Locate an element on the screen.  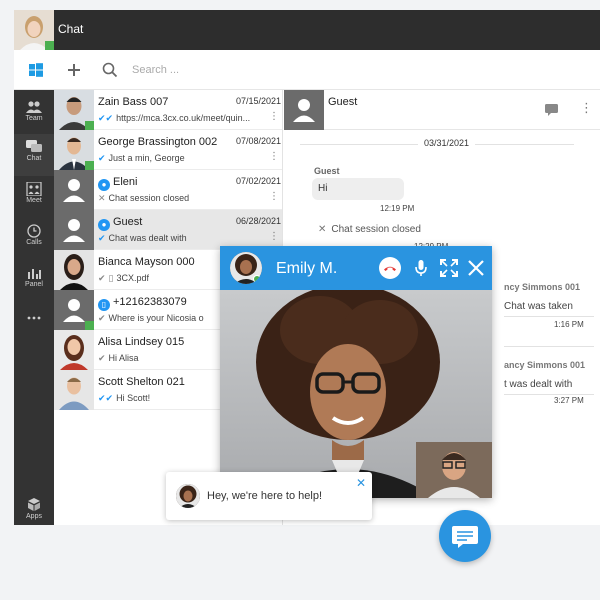
chat-preview: Where is your Nicosia o is located at coordinates (156, 318).